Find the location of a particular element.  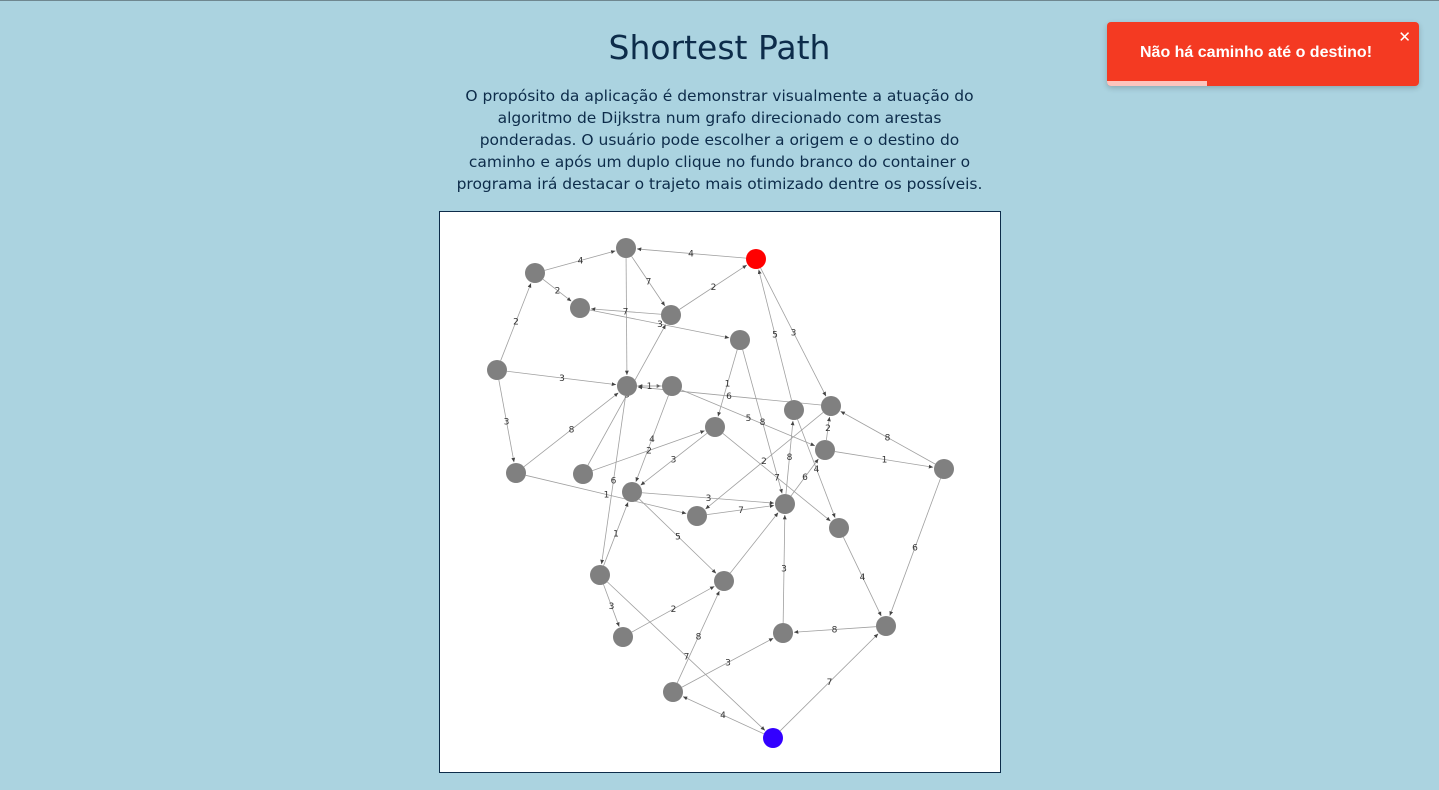

error-toast: Não há caminho até o destino! ✕ is located at coordinates (1263, 54).